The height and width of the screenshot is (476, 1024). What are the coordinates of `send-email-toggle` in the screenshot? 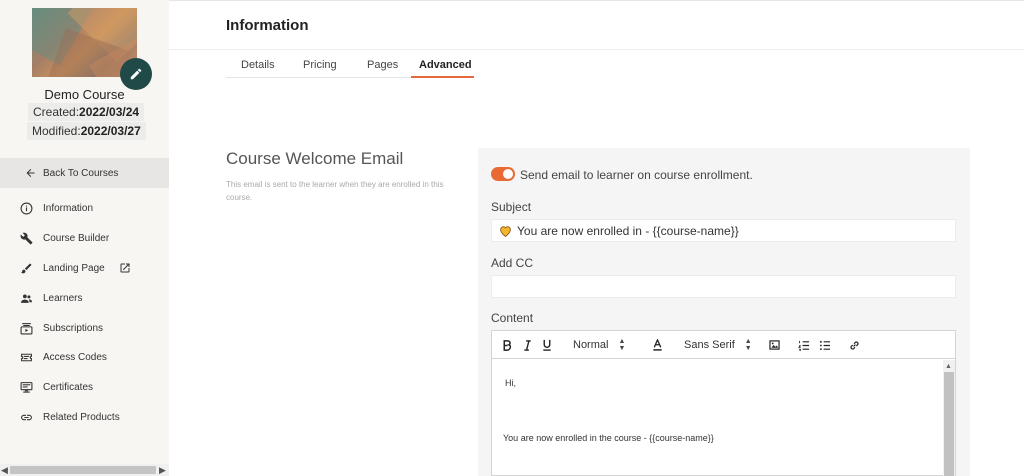 It's located at (503, 174).